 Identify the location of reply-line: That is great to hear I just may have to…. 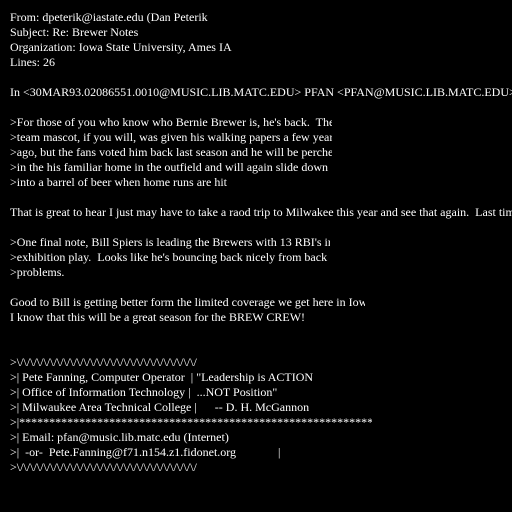
(261, 212).